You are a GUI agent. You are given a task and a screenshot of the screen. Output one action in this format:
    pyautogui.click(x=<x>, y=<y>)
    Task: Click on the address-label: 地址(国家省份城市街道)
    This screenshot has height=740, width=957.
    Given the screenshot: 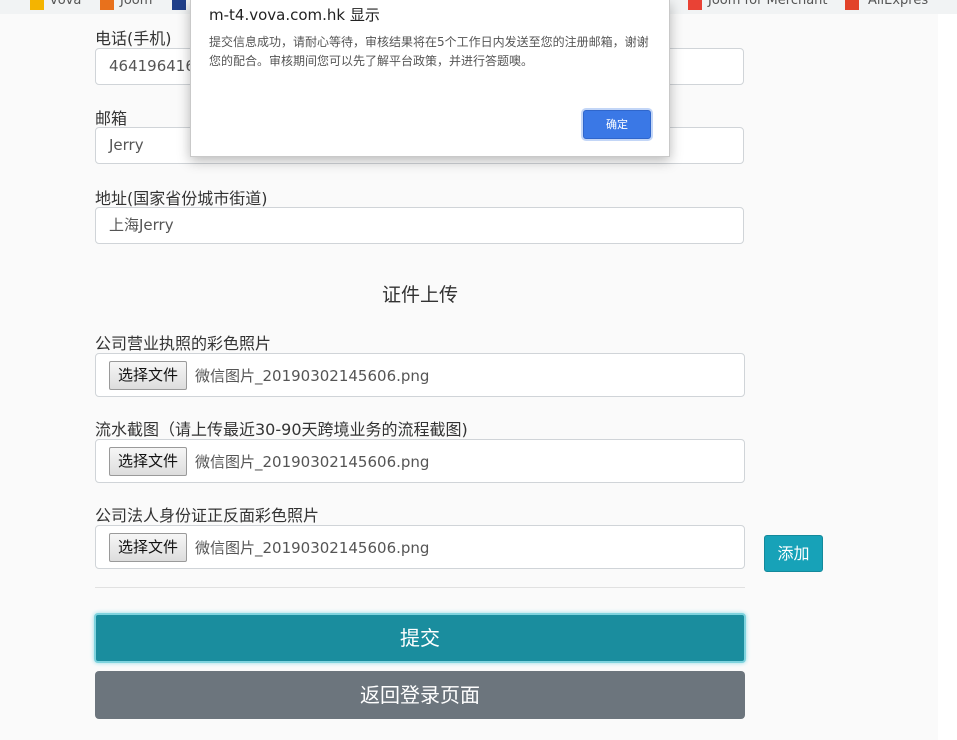 What is the action you would take?
    pyautogui.click(x=181, y=198)
    